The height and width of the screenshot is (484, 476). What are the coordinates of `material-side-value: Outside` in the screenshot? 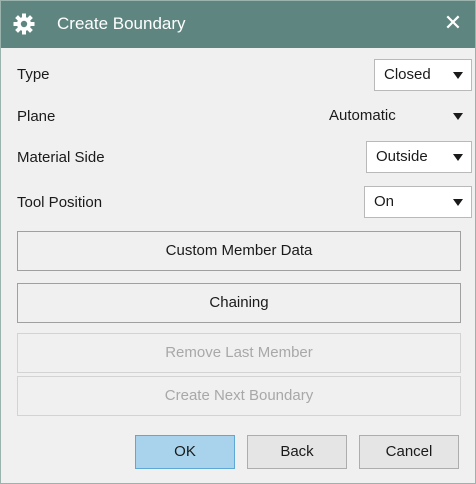 It's located at (402, 156).